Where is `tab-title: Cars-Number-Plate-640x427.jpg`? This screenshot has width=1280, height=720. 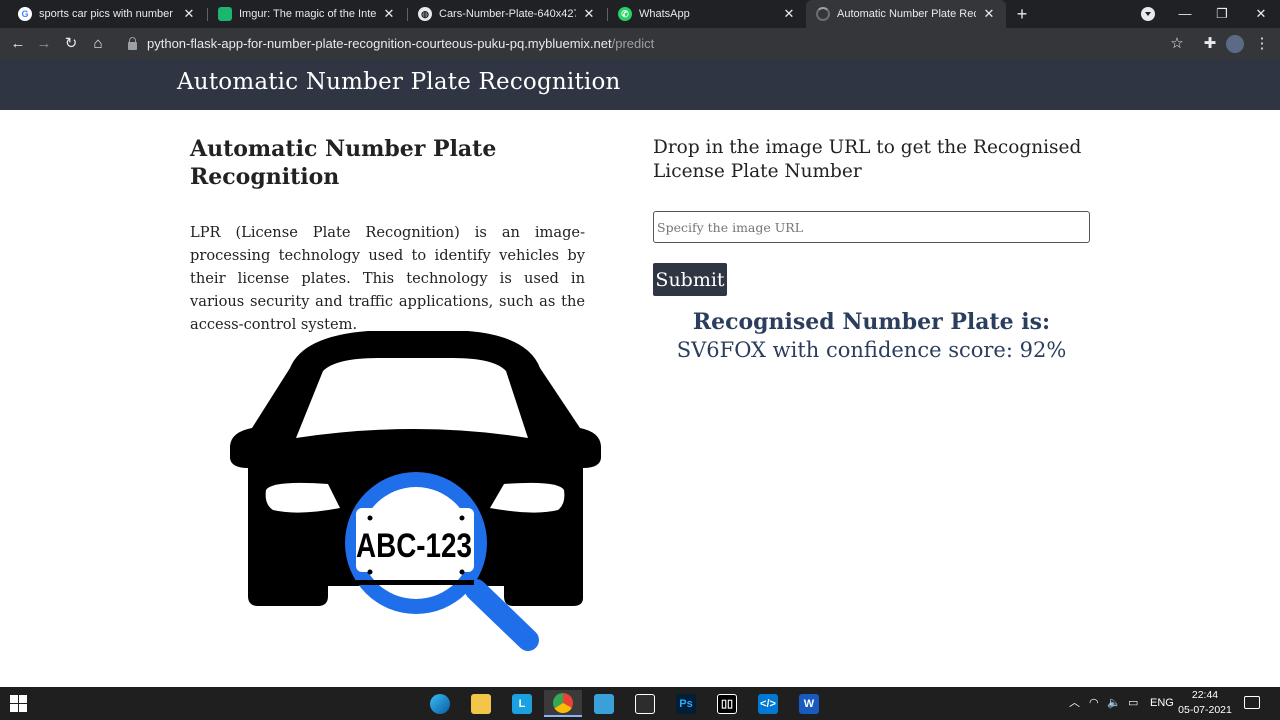 tab-title: Cars-Number-Plate-640x427.jpg is located at coordinates (507, 14).